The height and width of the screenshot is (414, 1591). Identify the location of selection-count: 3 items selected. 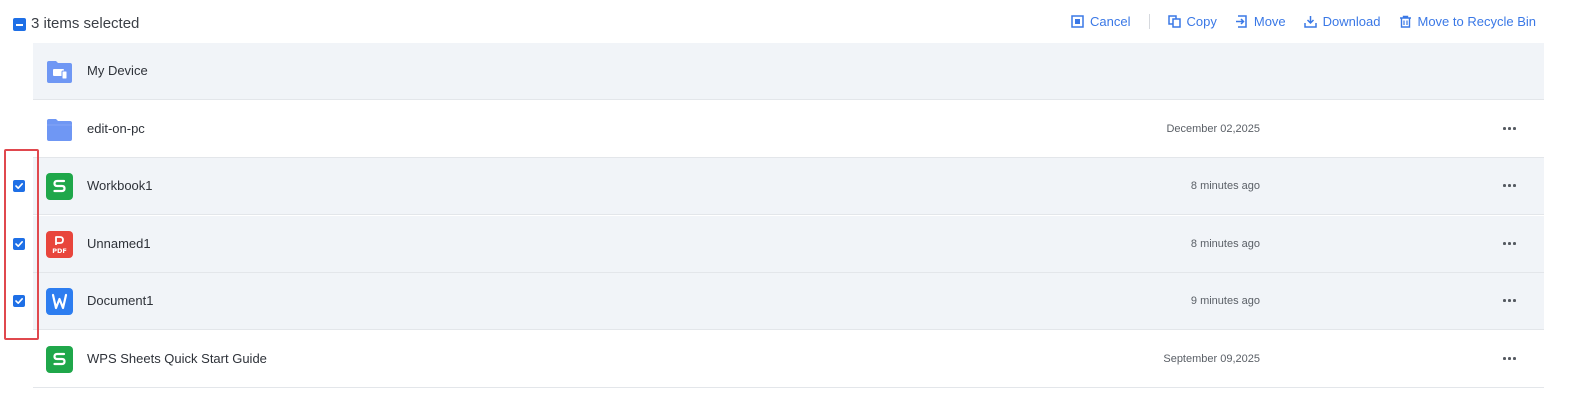
(85, 23).